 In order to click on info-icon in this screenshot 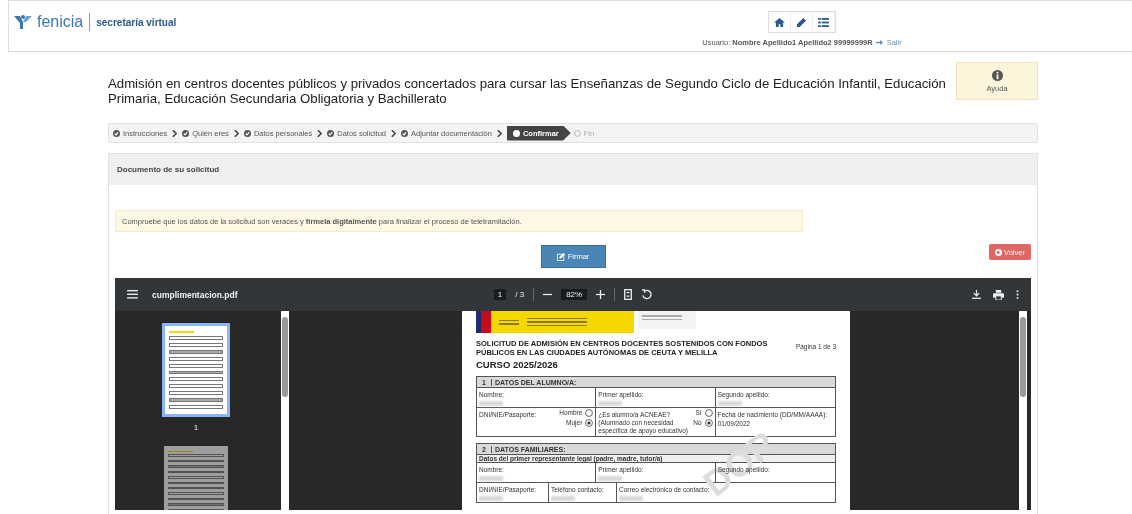, I will do `click(997, 75)`.